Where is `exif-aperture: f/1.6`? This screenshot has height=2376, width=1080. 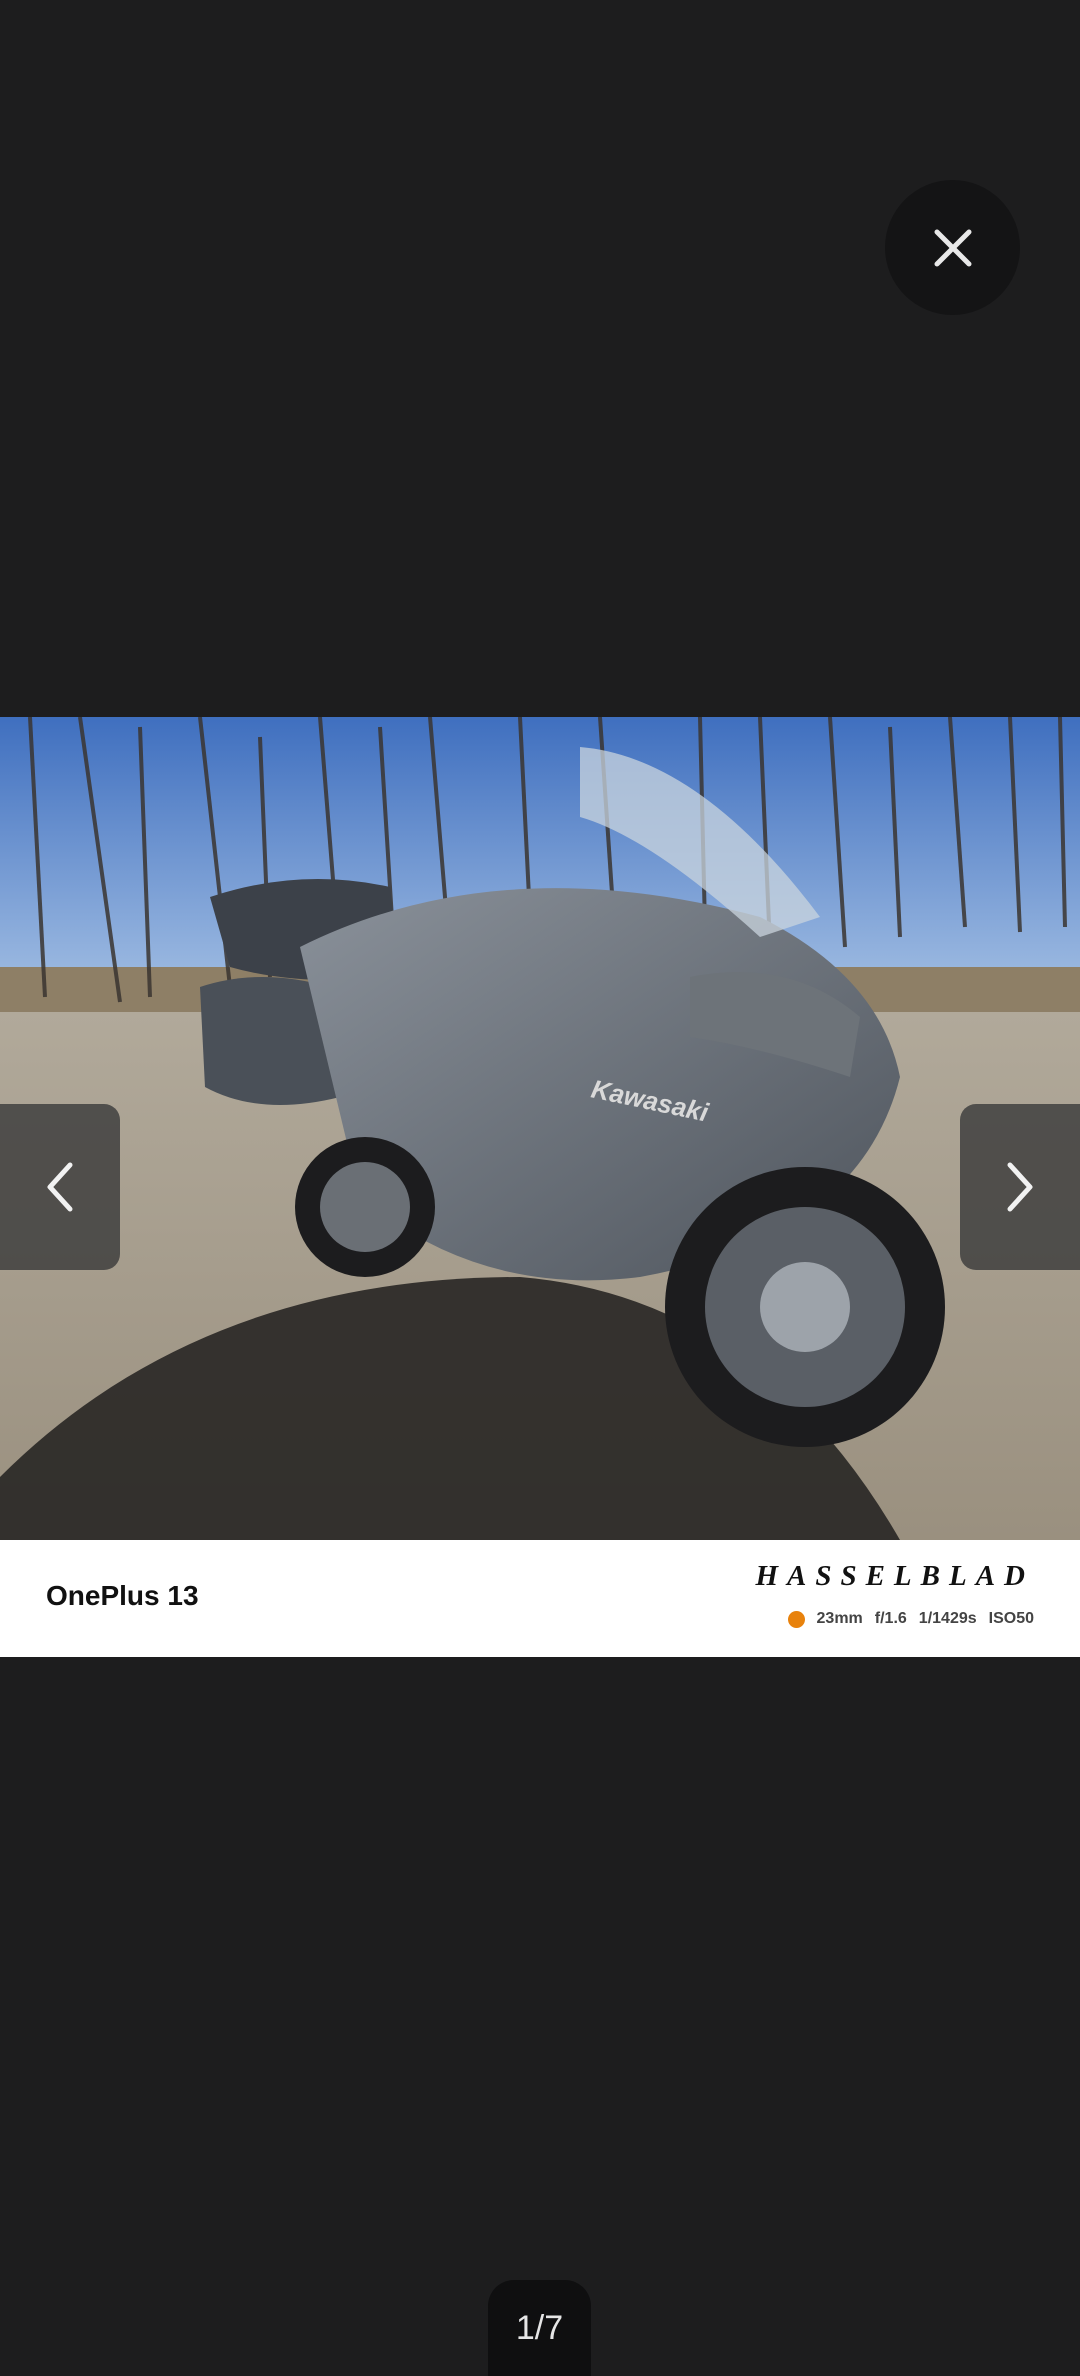
exif-aperture: f/1.6 is located at coordinates (890, 1618).